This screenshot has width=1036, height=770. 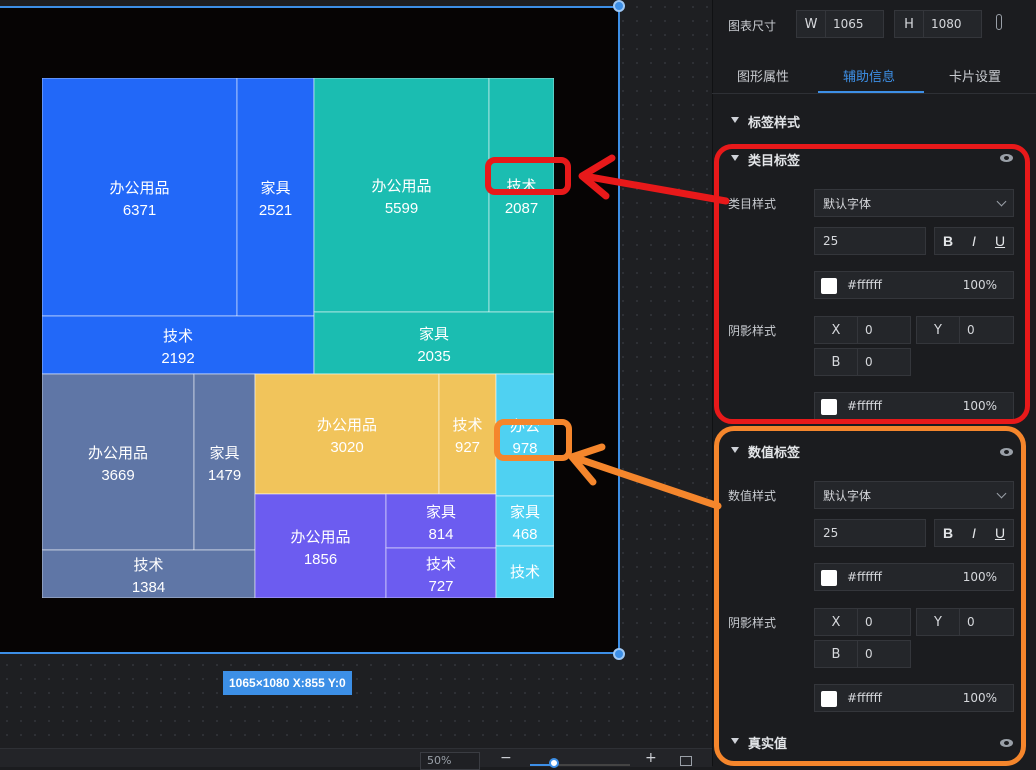 I want to click on resize-handle-bottom-right, so click(x=619, y=654).